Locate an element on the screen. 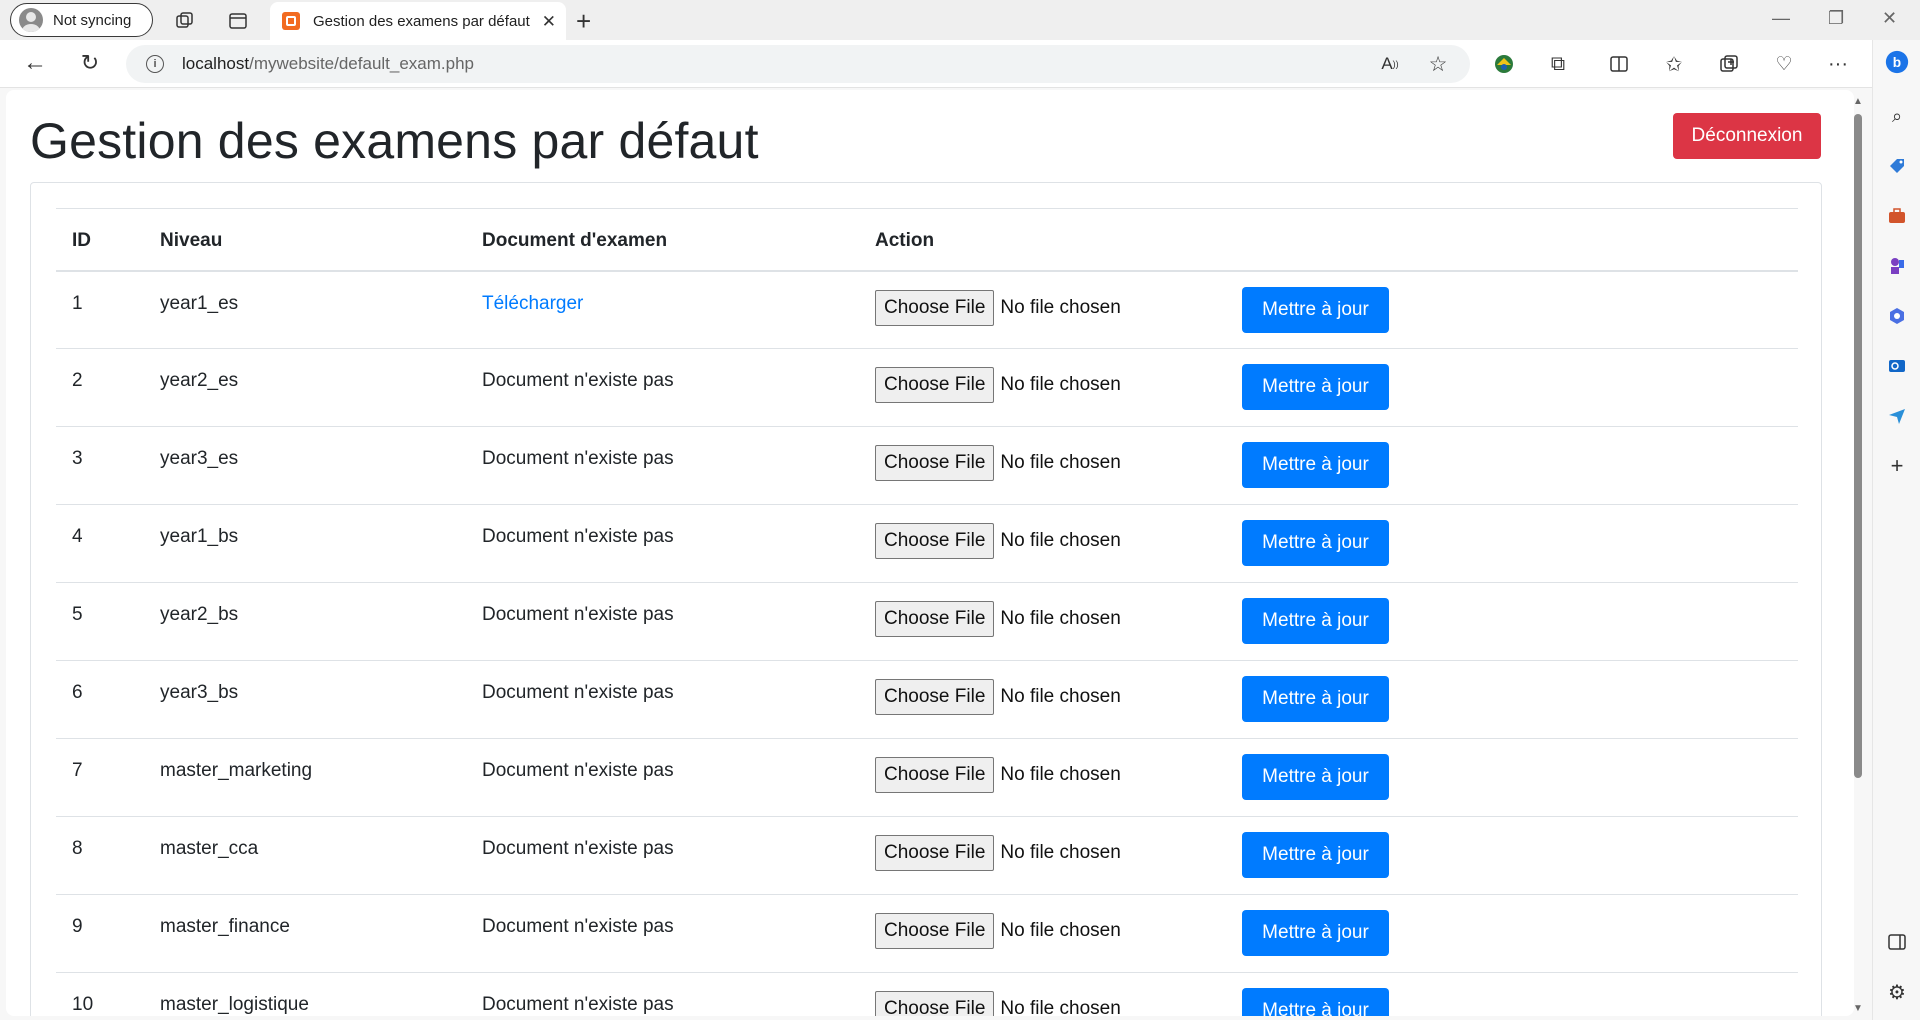 This screenshot has width=1920, height=1020. svg-text: b is located at coordinates (1897, 62).